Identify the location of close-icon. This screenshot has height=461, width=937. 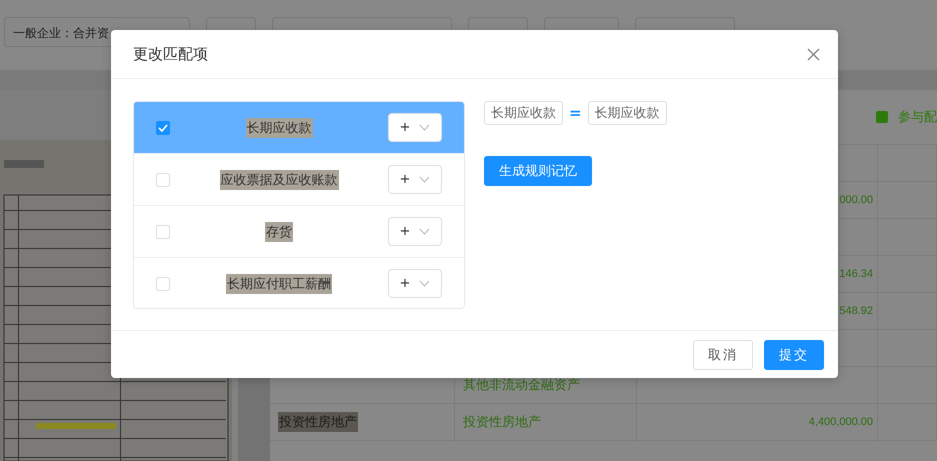
(813, 54).